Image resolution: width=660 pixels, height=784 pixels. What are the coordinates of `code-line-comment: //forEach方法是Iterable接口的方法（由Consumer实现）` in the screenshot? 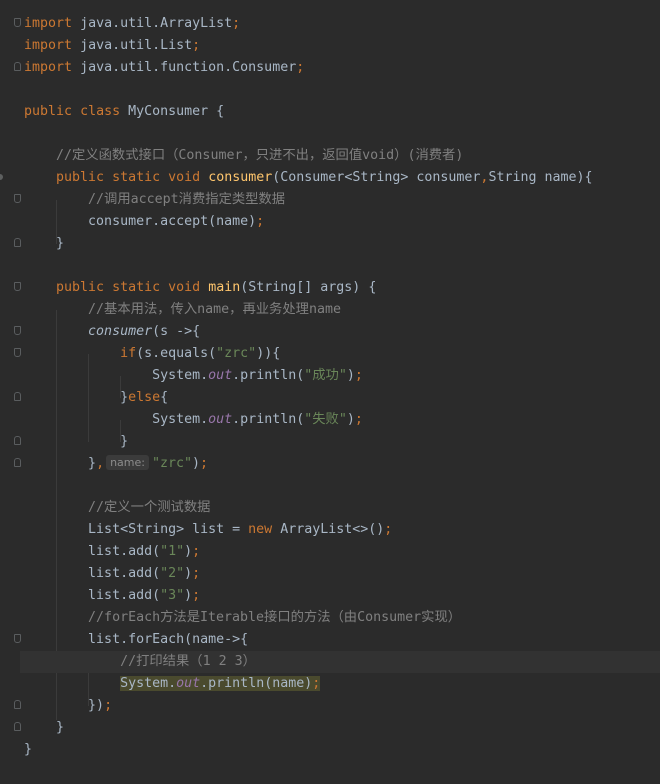 It's located at (342, 618).